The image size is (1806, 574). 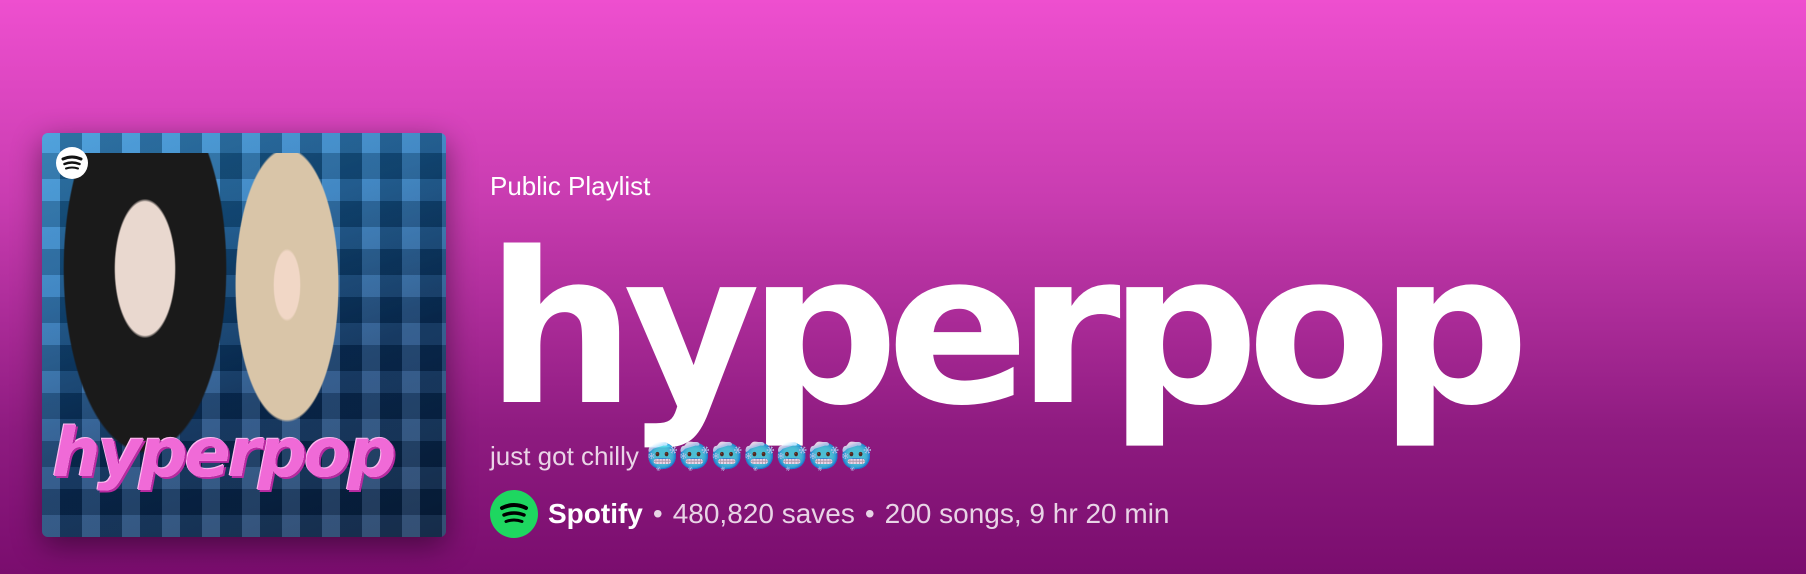 What do you see at coordinates (514, 514) in the screenshot?
I see `spotify-avatar-icon` at bounding box center [514, 514].